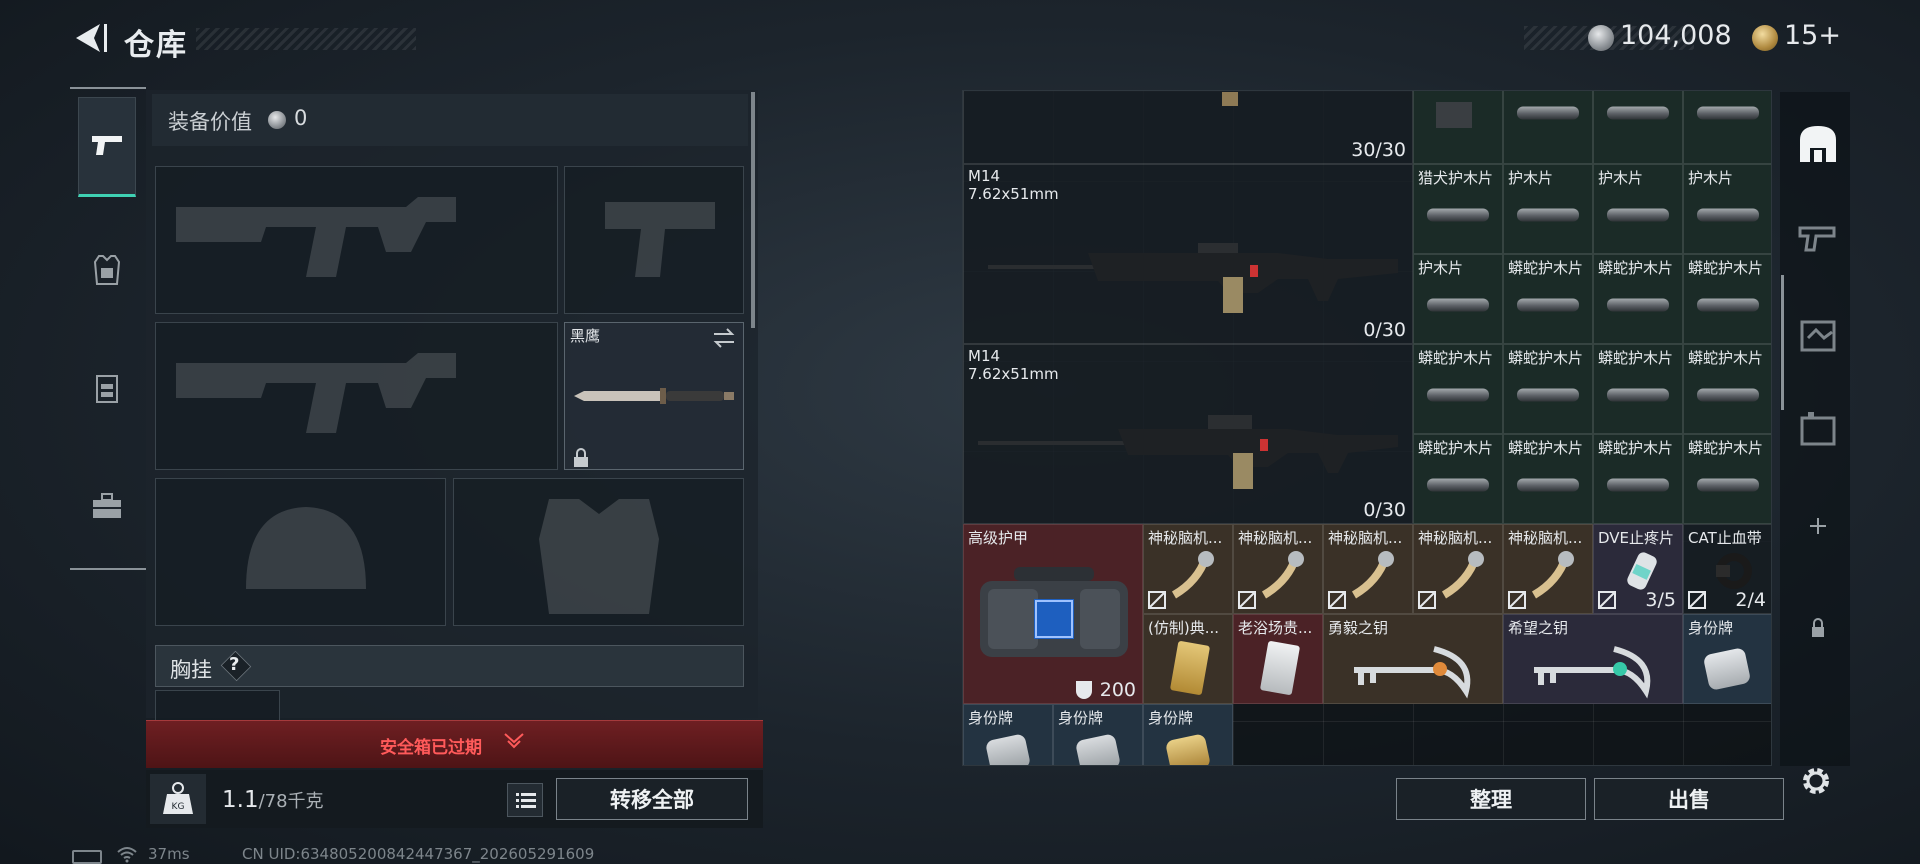  I want to click on knife-icon, so click(654, 396).